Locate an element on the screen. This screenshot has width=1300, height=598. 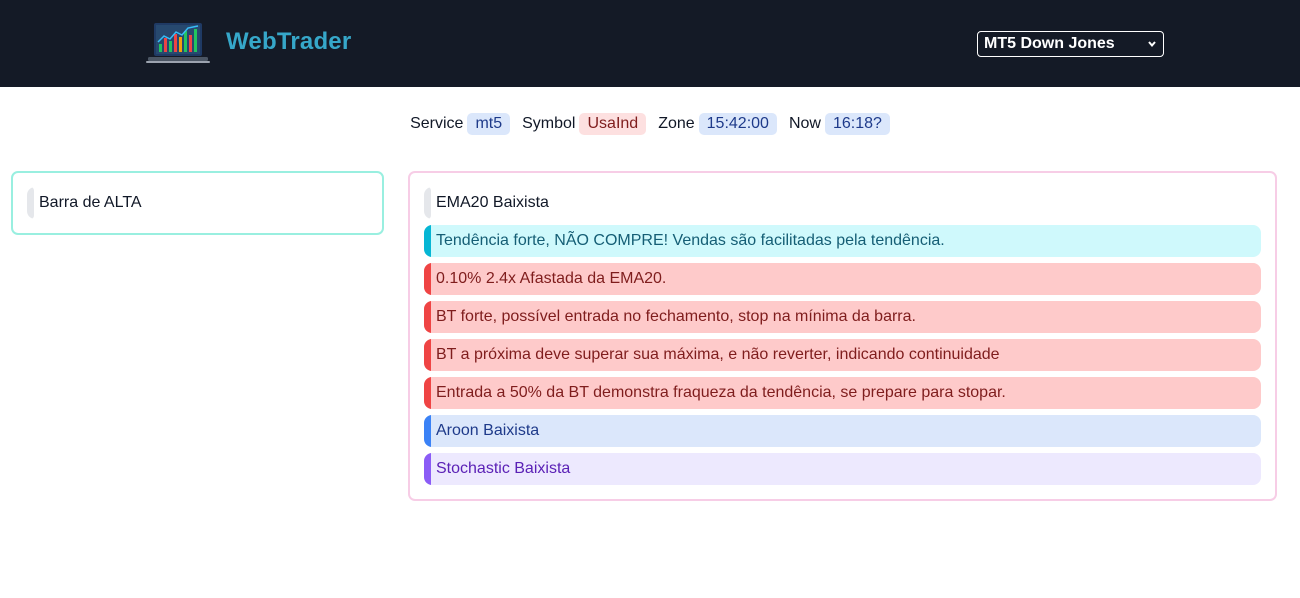
signal-row: Barra de ALTA is located at coordinates (197, 203).